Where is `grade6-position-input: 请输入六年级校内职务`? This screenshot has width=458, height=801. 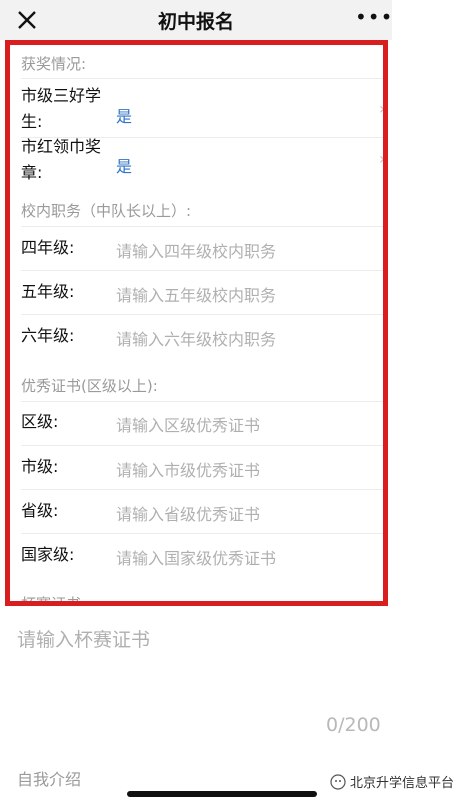 grade6-position-input: 请输入六年级校内职务 is located at coordinates (196, 338).